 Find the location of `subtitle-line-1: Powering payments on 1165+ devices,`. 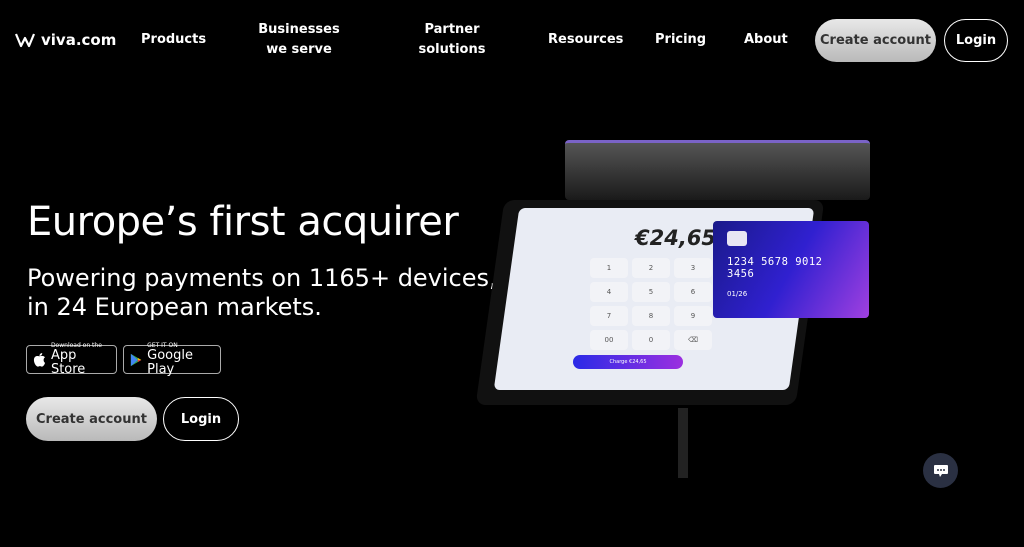

subtitle-line-1: Powering payments on 1165+ devices, is located at coordinates (262, 278).